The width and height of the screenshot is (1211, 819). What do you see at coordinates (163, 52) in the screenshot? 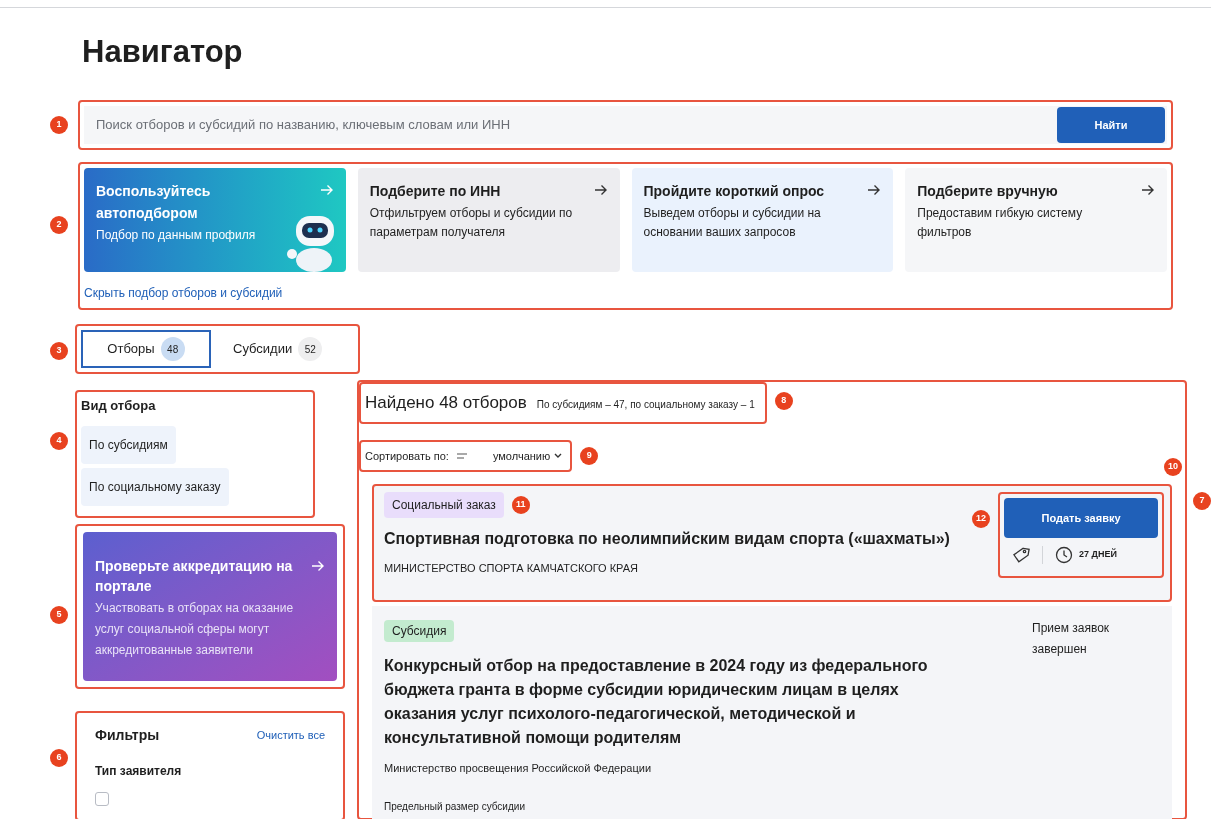
I see `page-title: Навигатор` at bounding box center [163, 52].